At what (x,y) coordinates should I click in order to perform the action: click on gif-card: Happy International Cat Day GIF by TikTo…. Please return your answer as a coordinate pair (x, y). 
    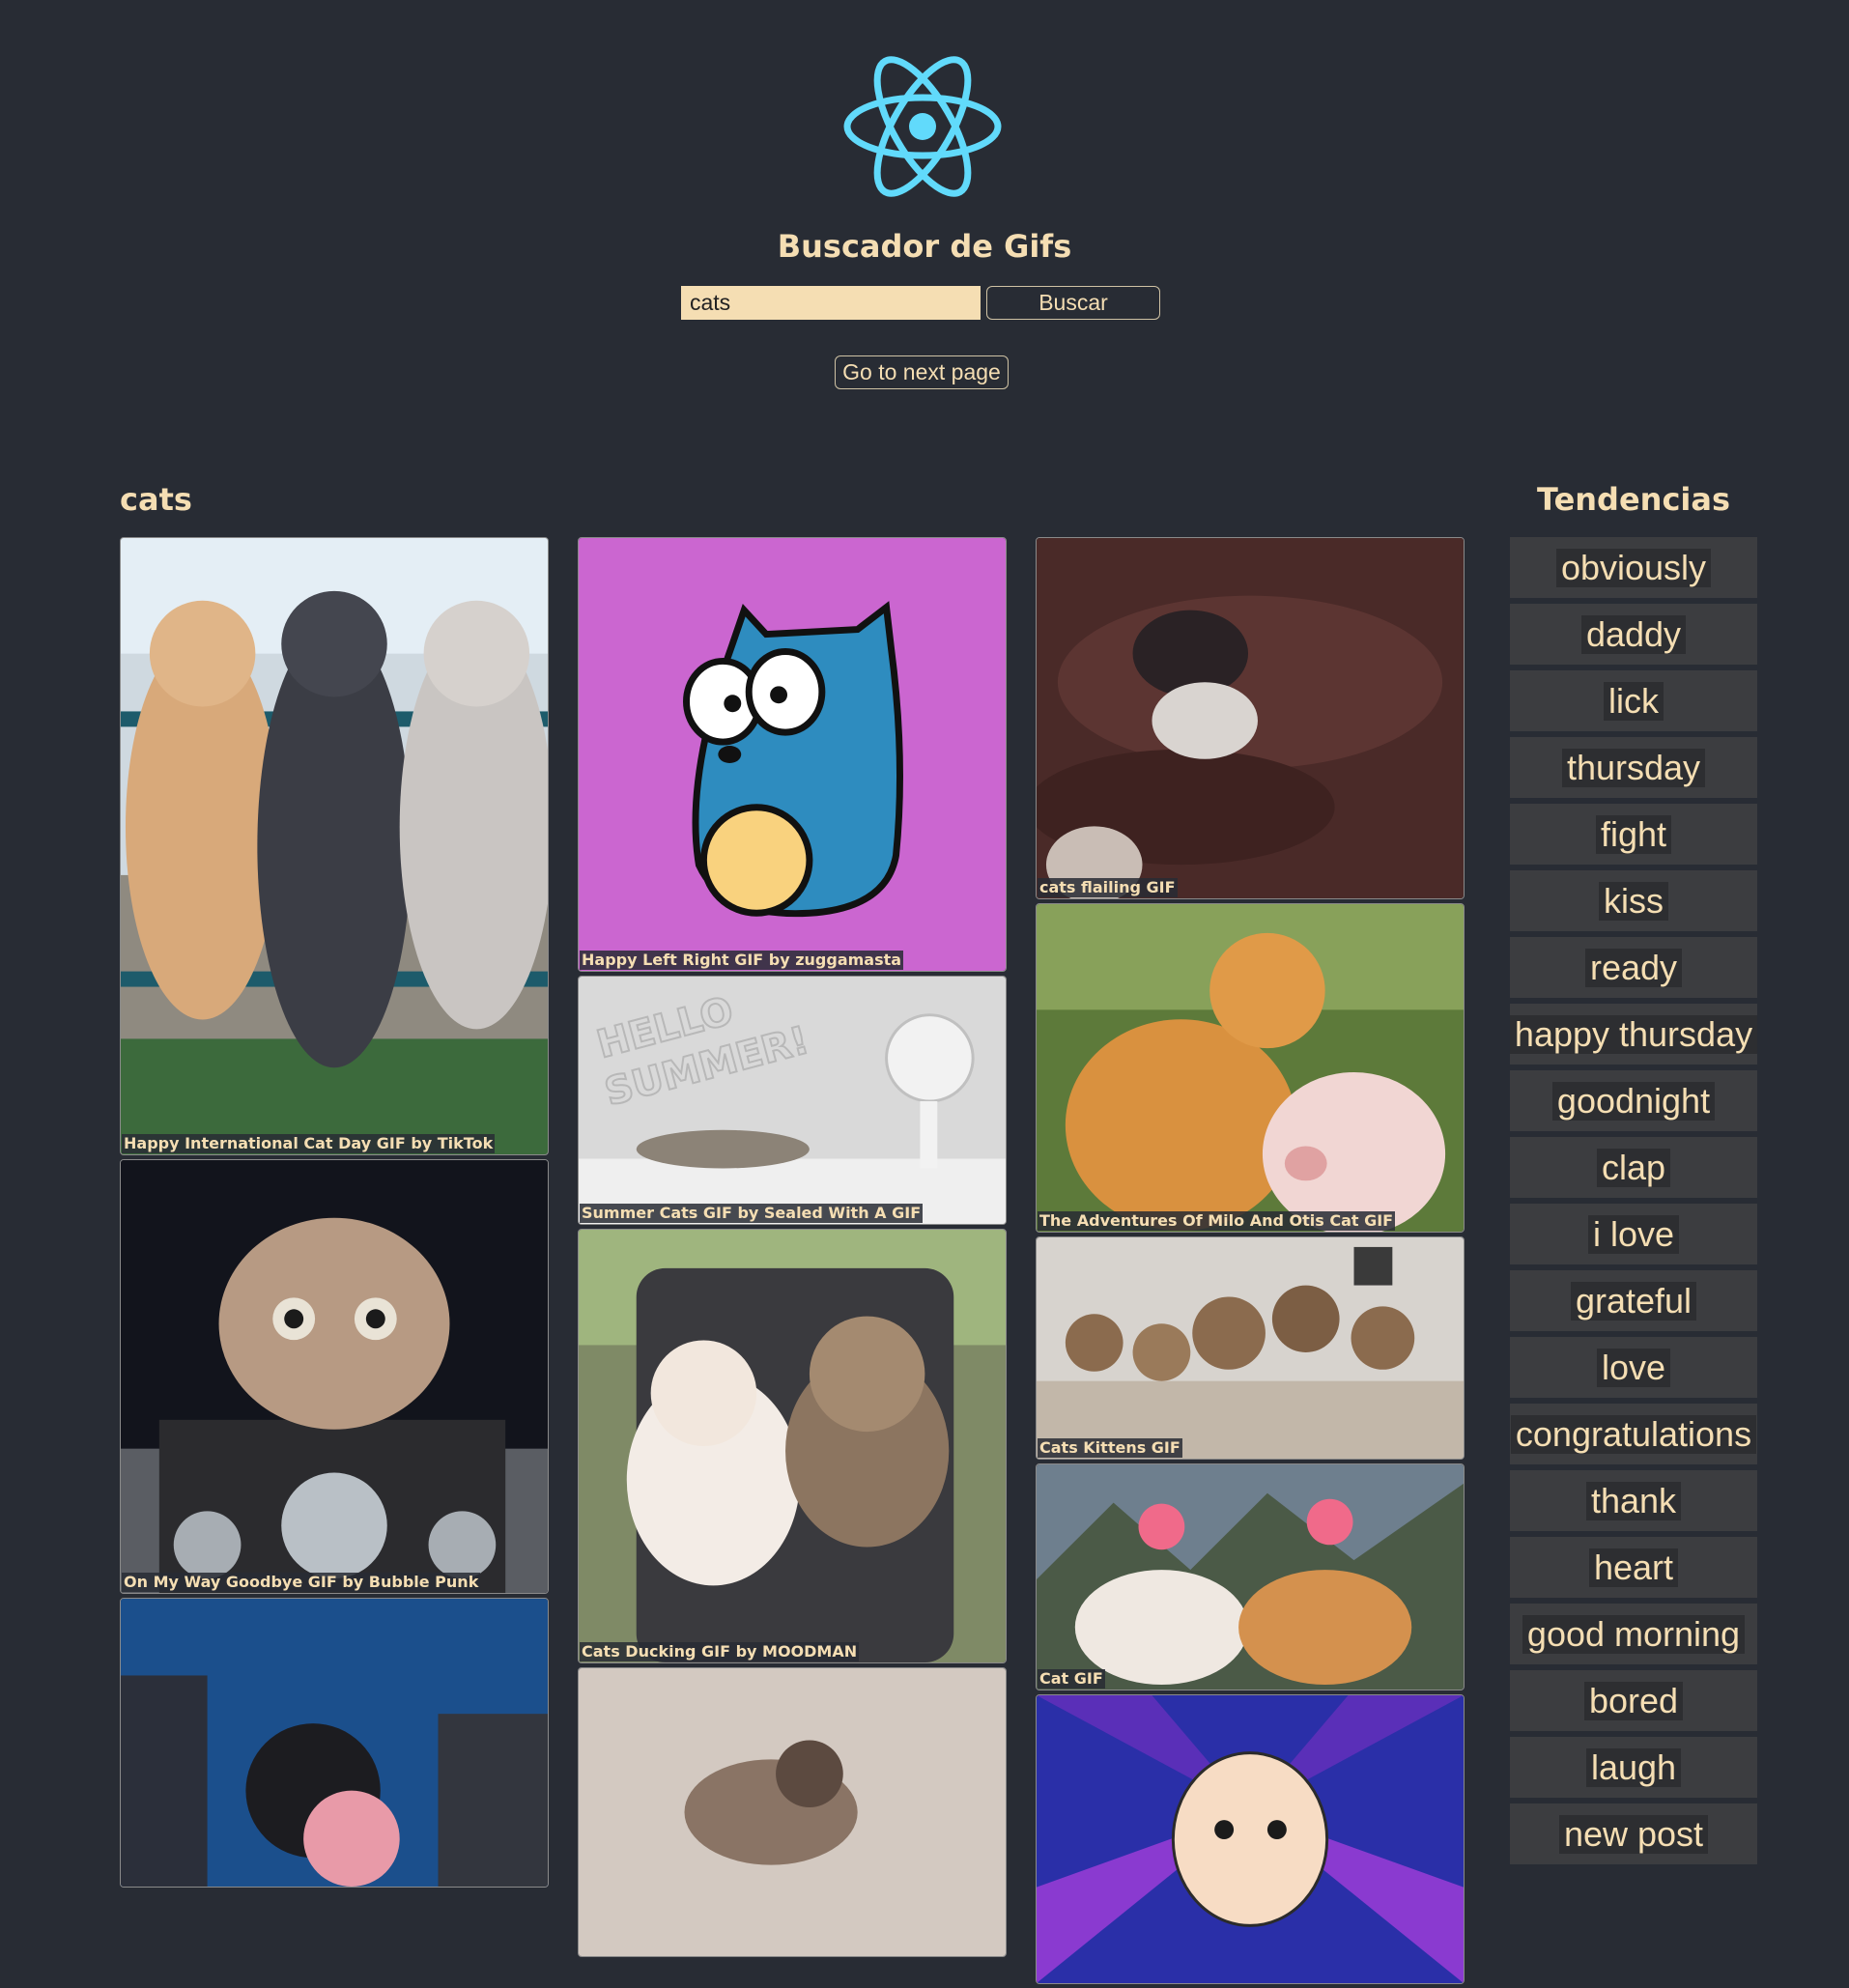
    Looking at the image, I should click on (334, 846).